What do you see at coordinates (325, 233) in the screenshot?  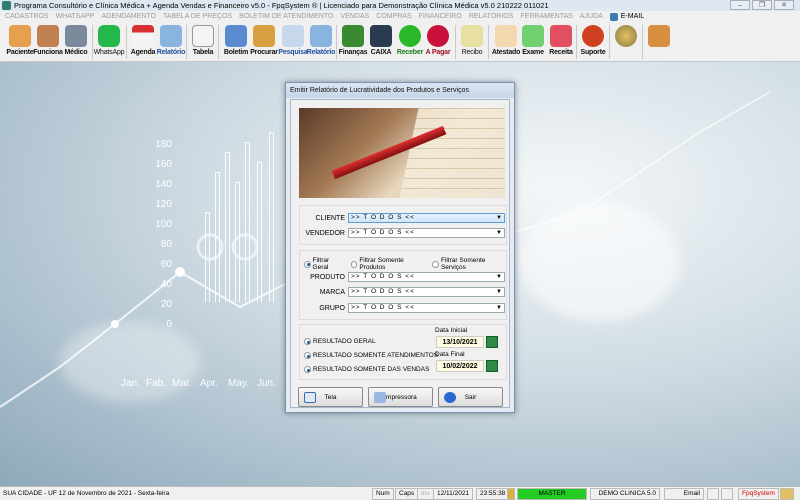 I see `vendedor-label: VENDEDOR` at bounding box center [325, 233].